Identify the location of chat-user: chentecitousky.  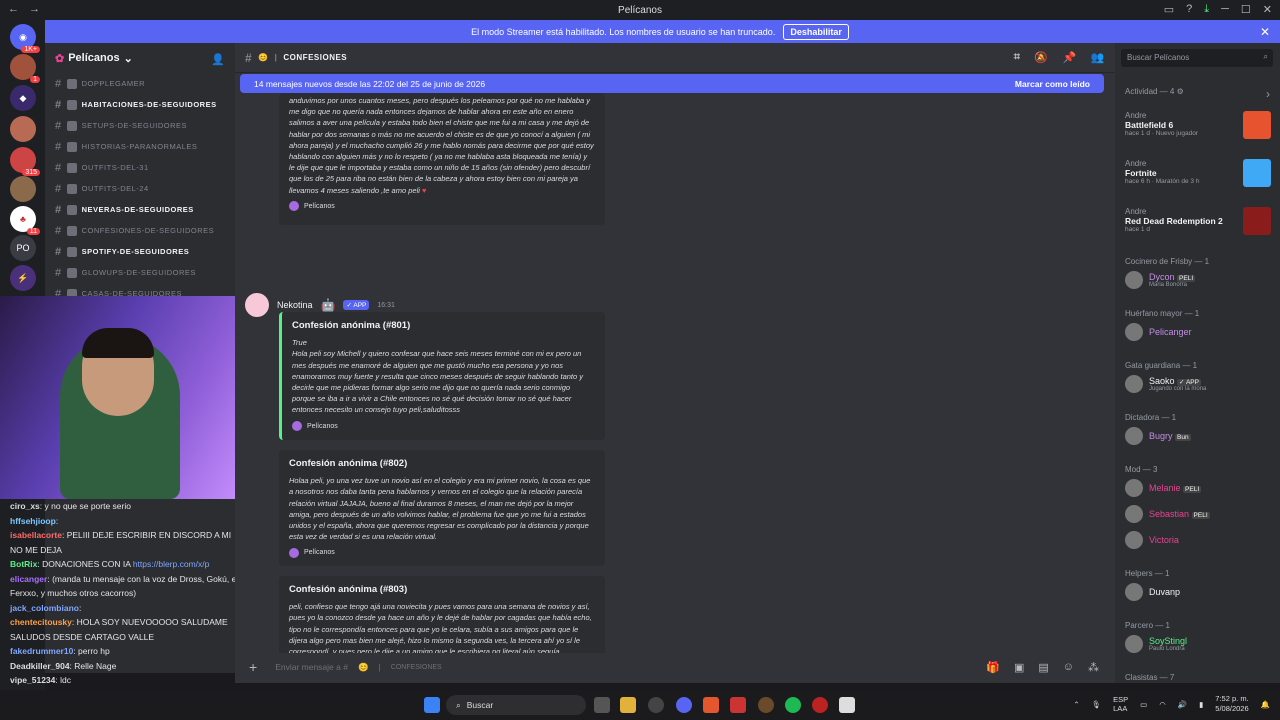
(41, 622).